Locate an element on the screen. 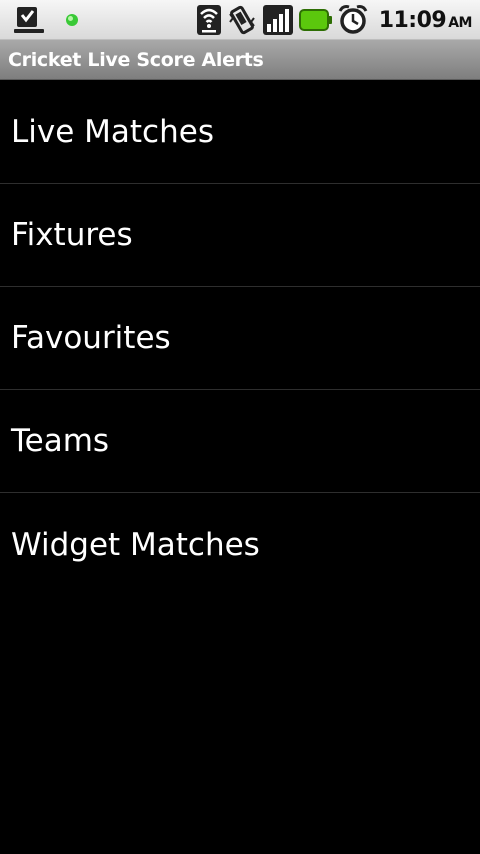  notification-led-icon is located at coordinates (72, 20).